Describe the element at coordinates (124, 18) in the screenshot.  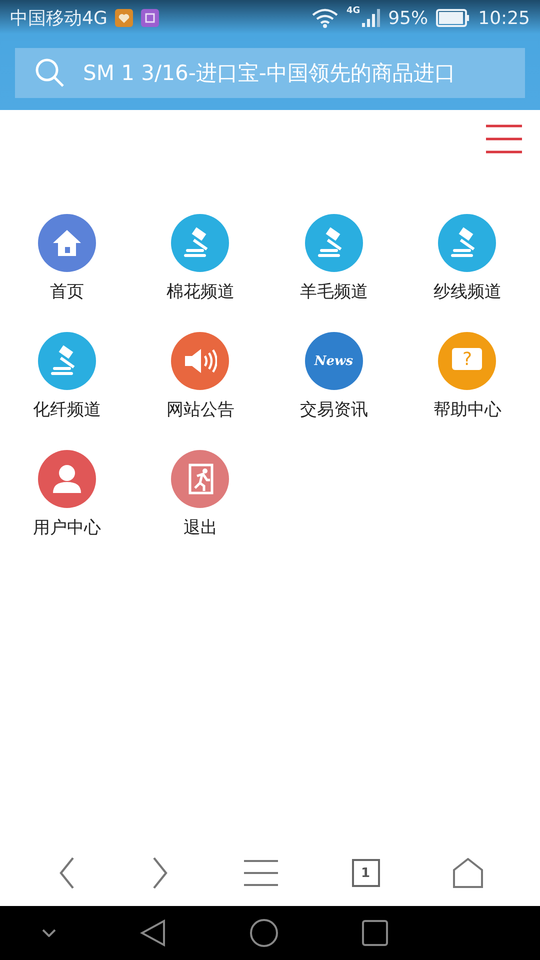
I see `notification-icon` at that location.